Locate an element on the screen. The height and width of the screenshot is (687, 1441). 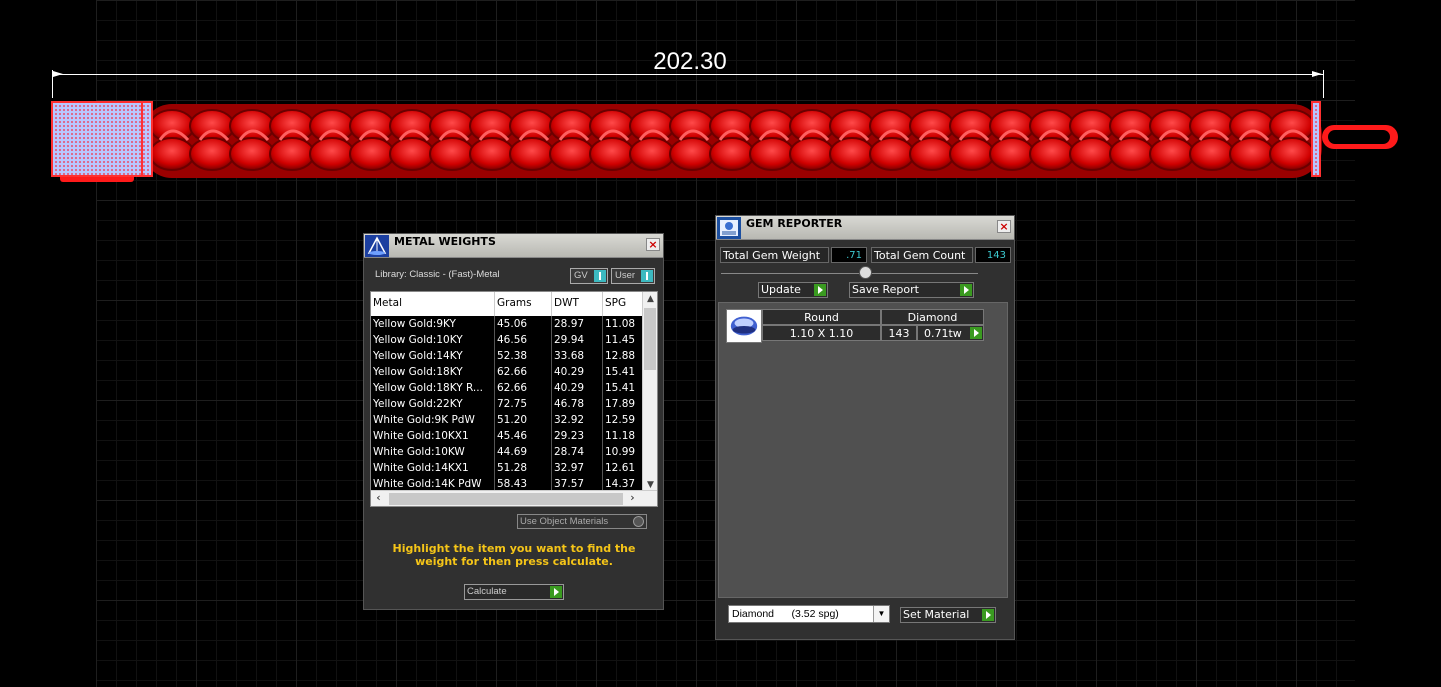
vertical-scrollbar: ▲ ▼ is located at coordinates (649, 392).